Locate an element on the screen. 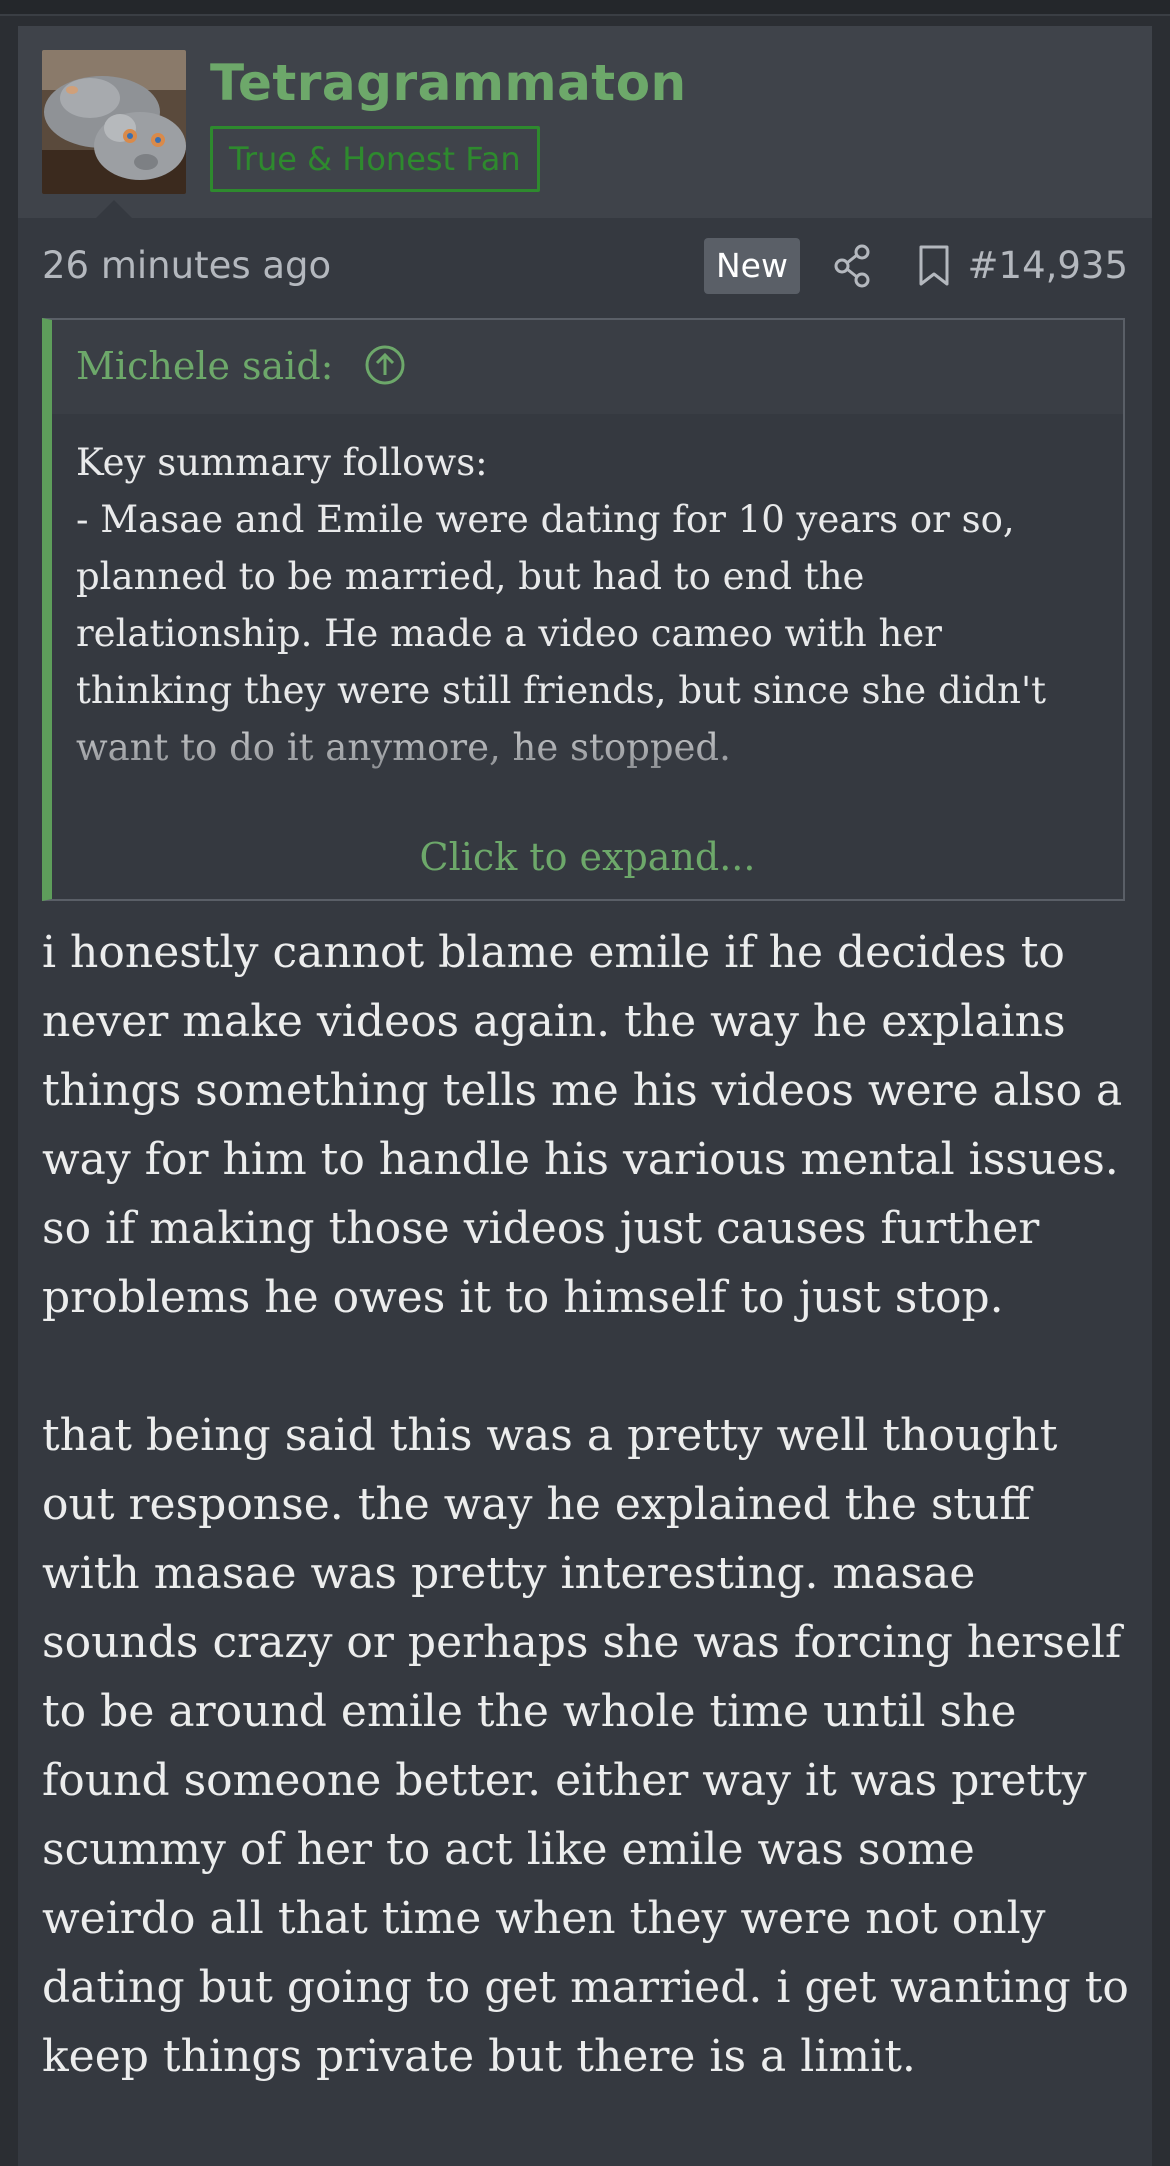 The image size is (1170, 2166). share-icon is located at coordinates (852, 266).